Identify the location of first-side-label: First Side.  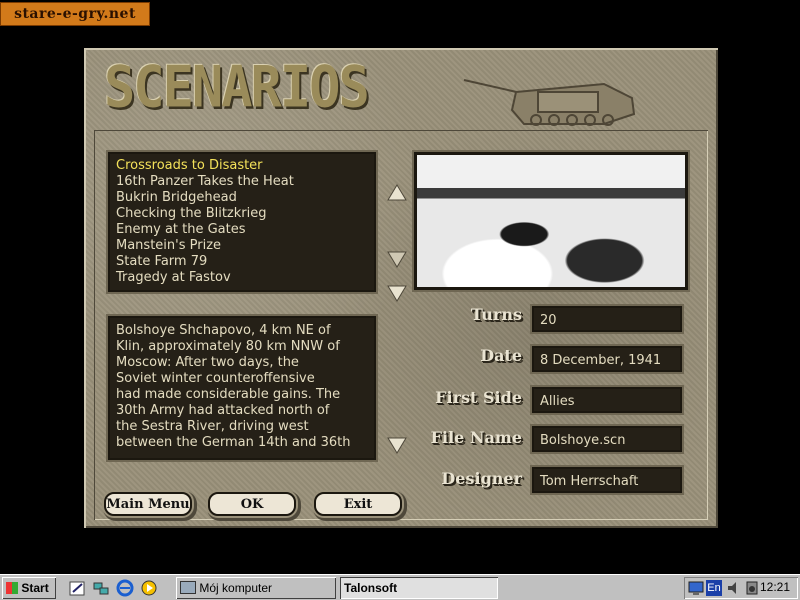
(478, 397).